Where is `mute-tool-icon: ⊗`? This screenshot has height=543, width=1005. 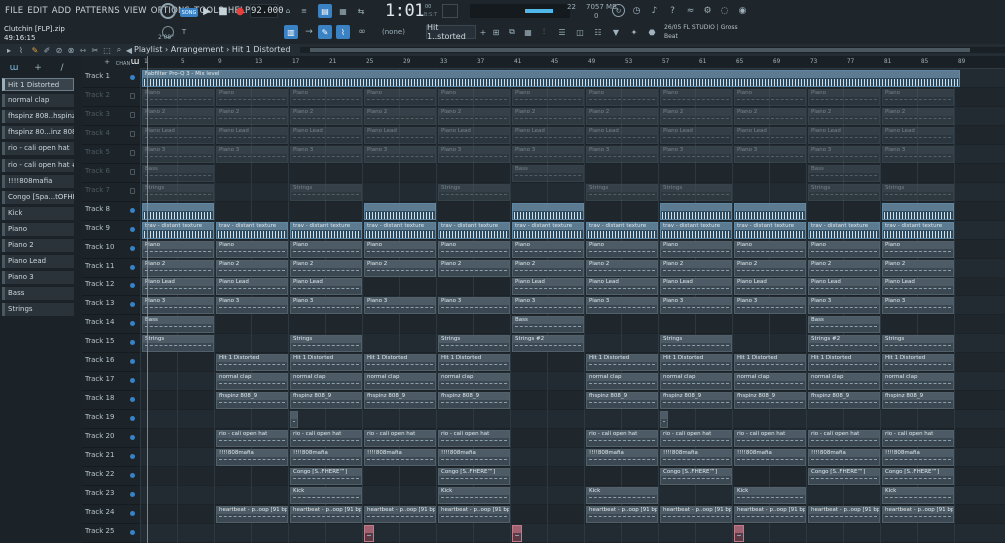
mute-tool-icon: ⊗ is located at coordinates (71, 50).